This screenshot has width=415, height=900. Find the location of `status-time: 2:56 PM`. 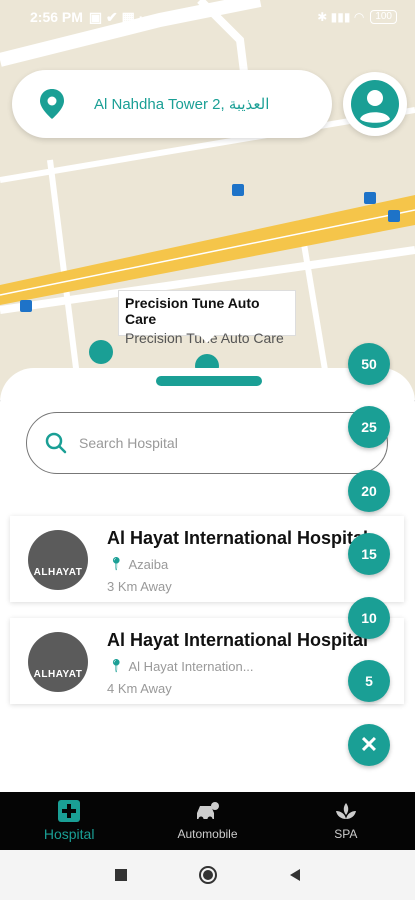

status-time: 2:56 PM is located at coordinates (56, 17).